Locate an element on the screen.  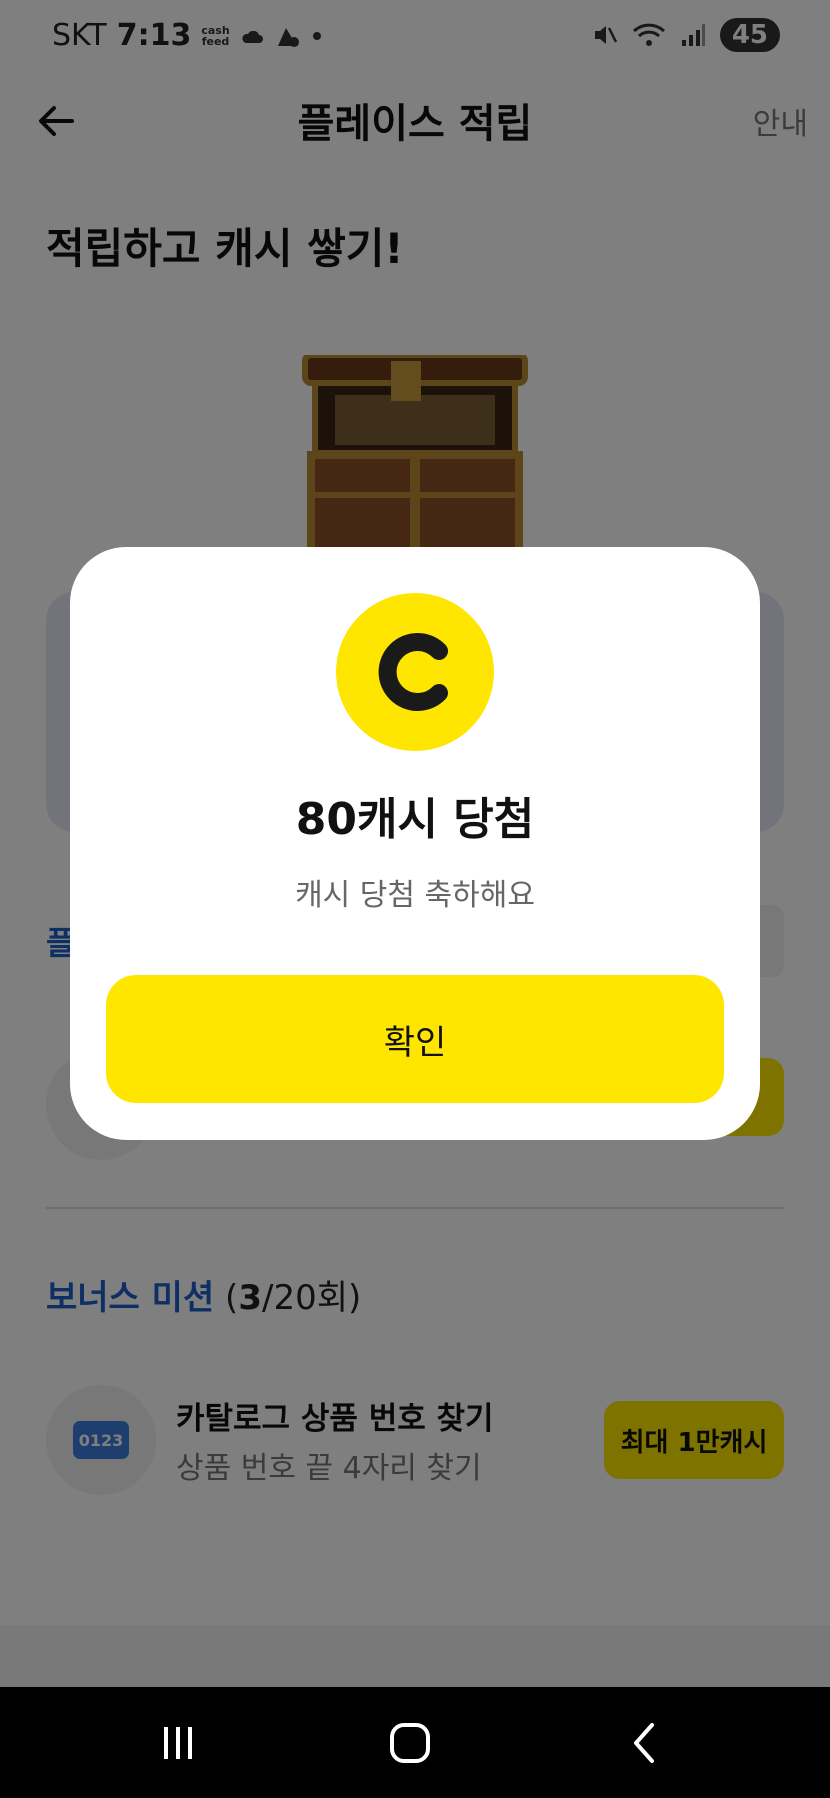
coin-c-glyph is located at coordinates (413, 672).